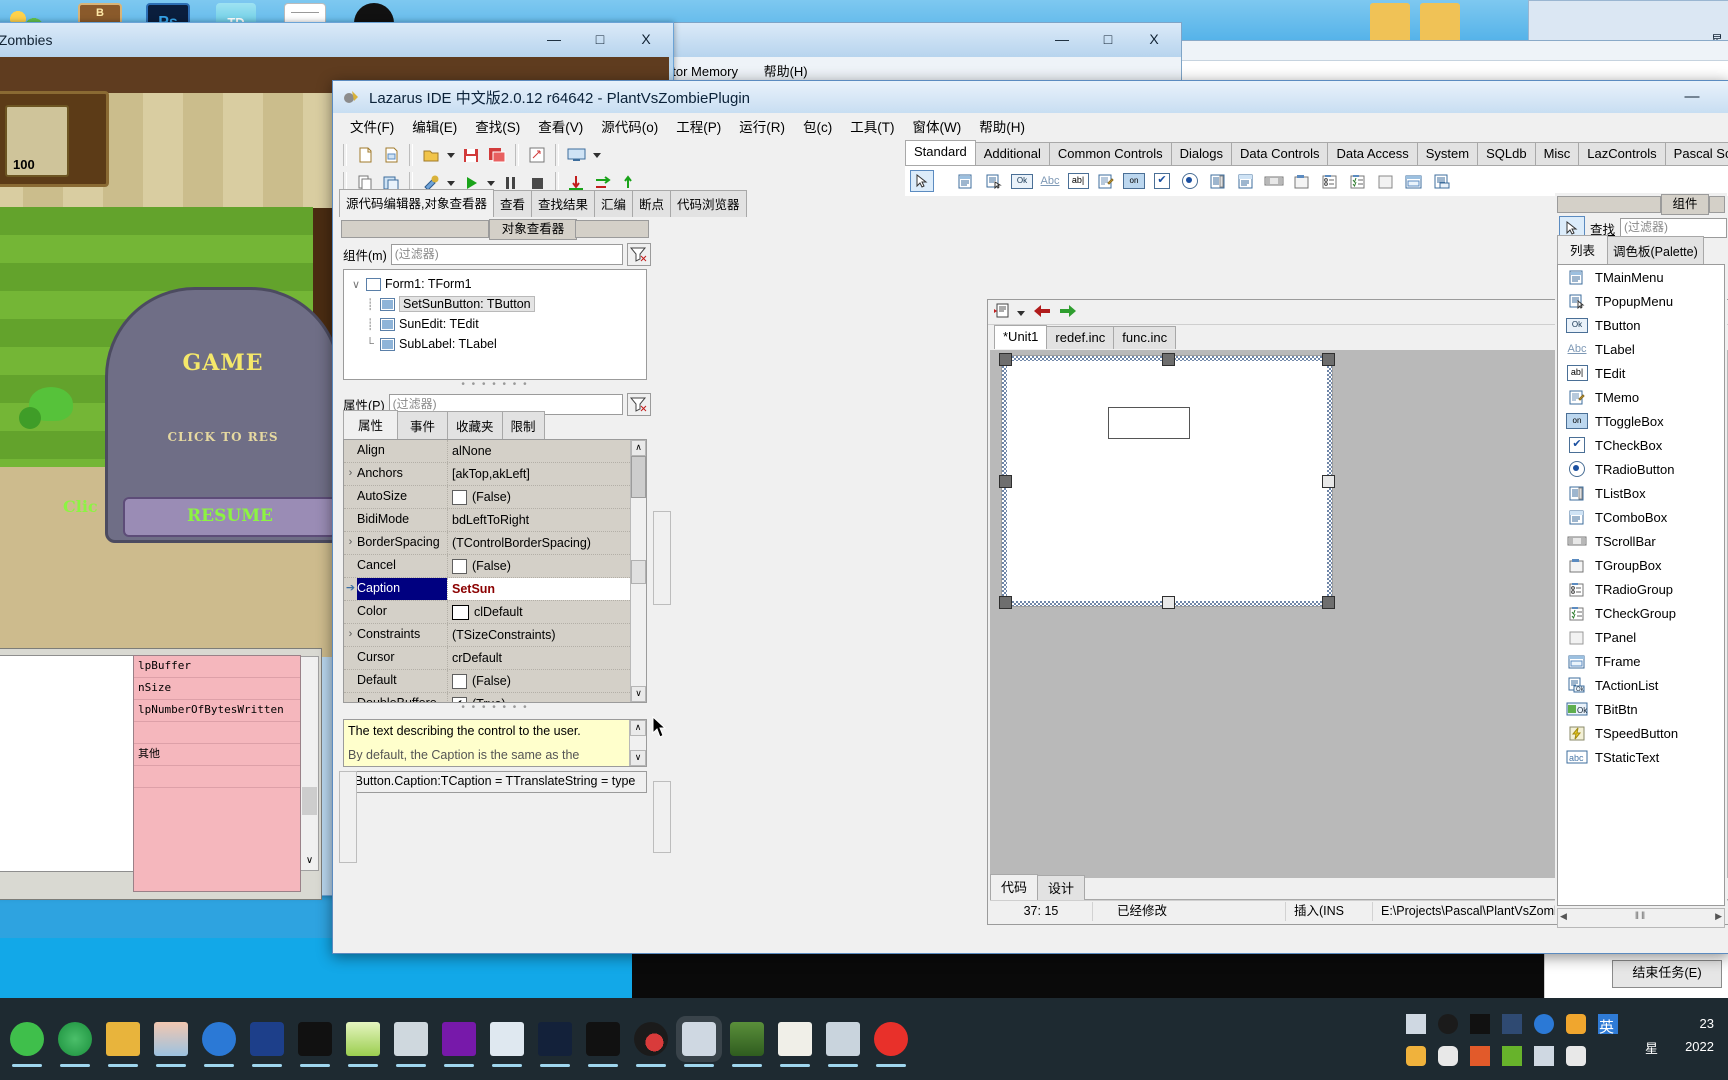  What do you see at coordinates (1328, 359) in the screenshot?
I see `resize-handle-ne` at bounding box center [1328, 359].